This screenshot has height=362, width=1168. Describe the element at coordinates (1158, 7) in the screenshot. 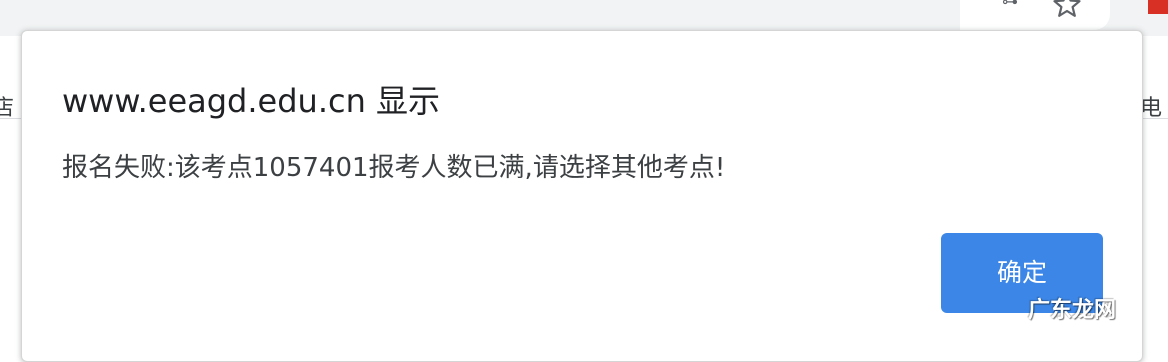

I see `extension-icon` at that location.